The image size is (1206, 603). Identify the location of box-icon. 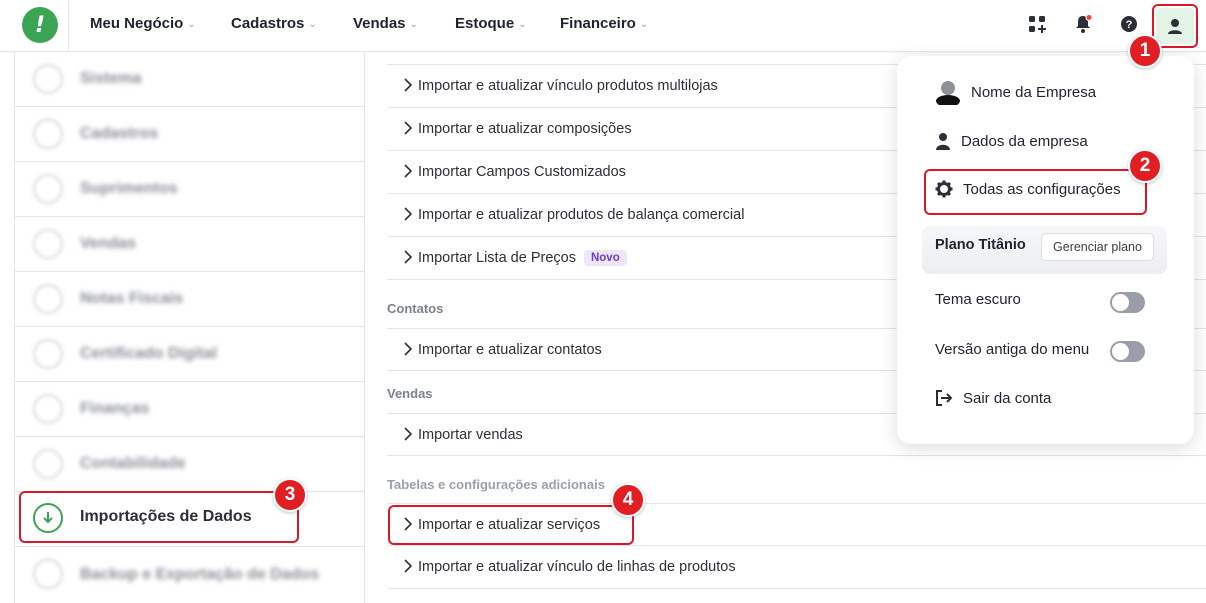
(48, 189).